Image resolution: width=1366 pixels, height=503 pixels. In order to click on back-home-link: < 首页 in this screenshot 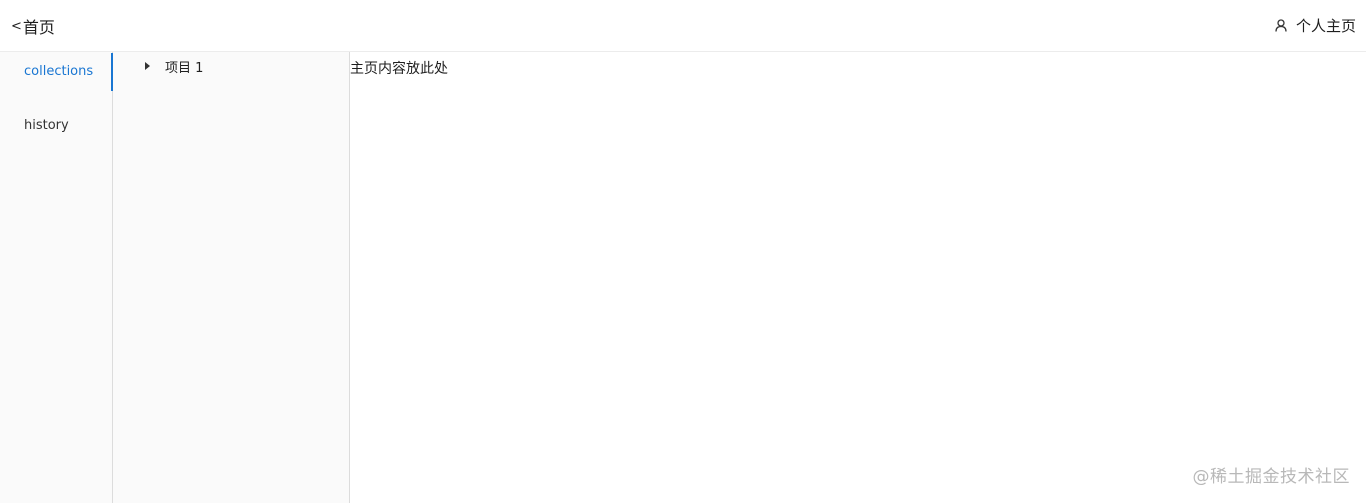, I will do `click(33, 26)`.